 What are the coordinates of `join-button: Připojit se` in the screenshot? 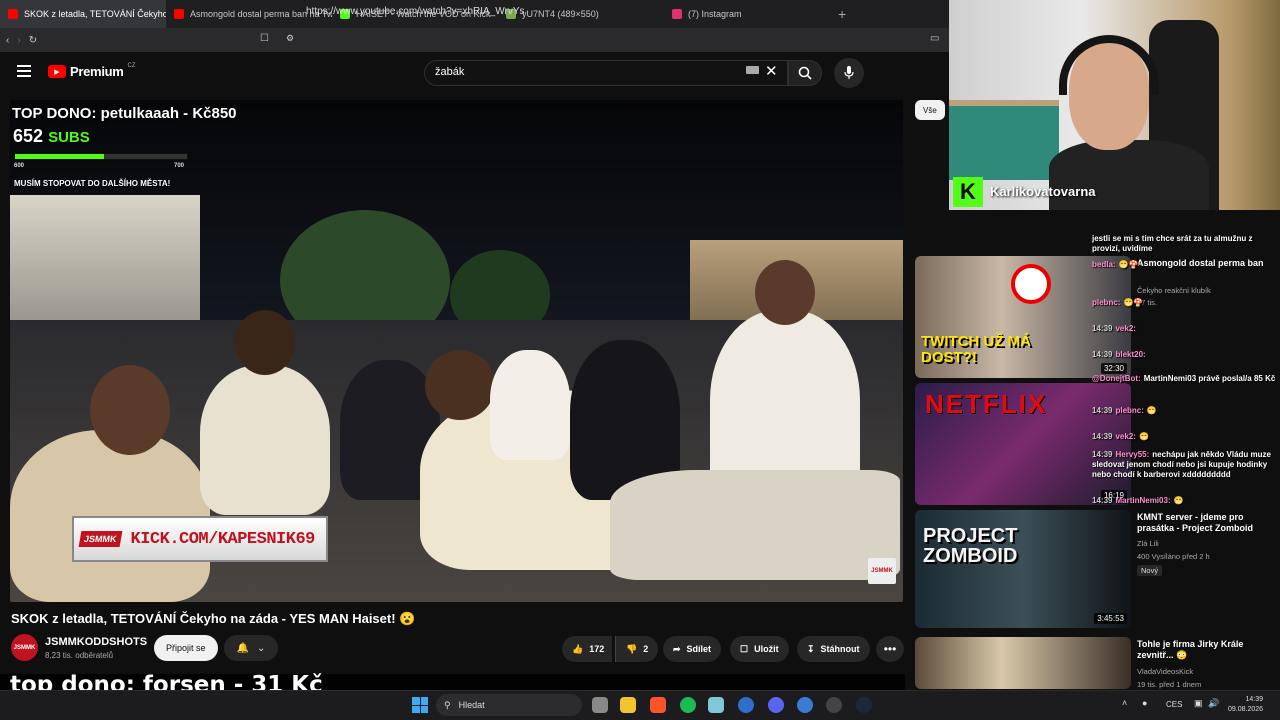 It's located at (186, 648).